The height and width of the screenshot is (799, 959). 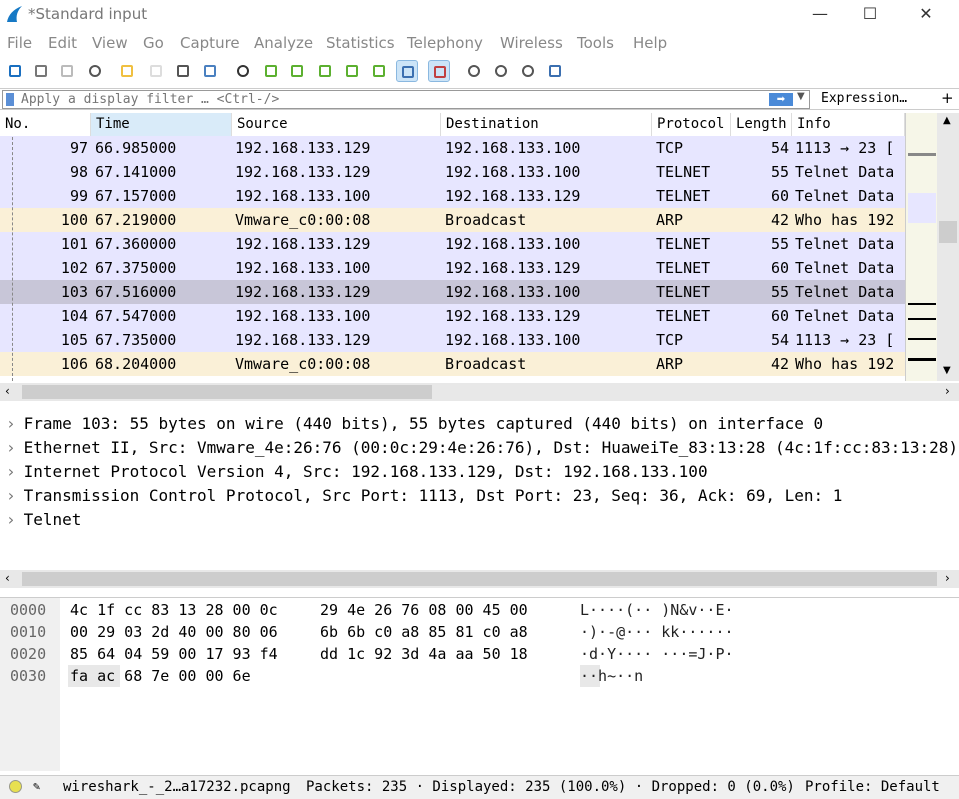 What do you see at coordinates (947, 120) in the screenshot?
I see `scroll-up-icon: ▲` at bounding box center [947, 120].